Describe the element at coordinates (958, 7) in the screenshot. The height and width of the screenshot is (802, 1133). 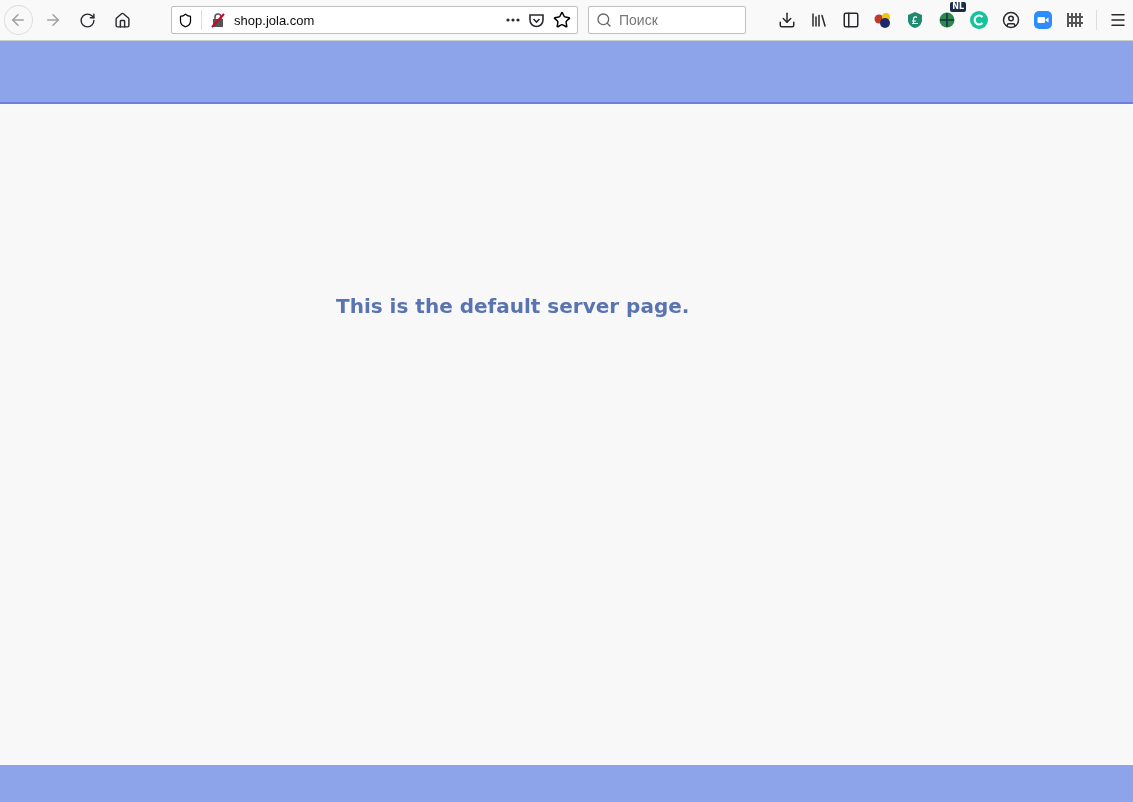
I see `language-badge: NL` at that location.